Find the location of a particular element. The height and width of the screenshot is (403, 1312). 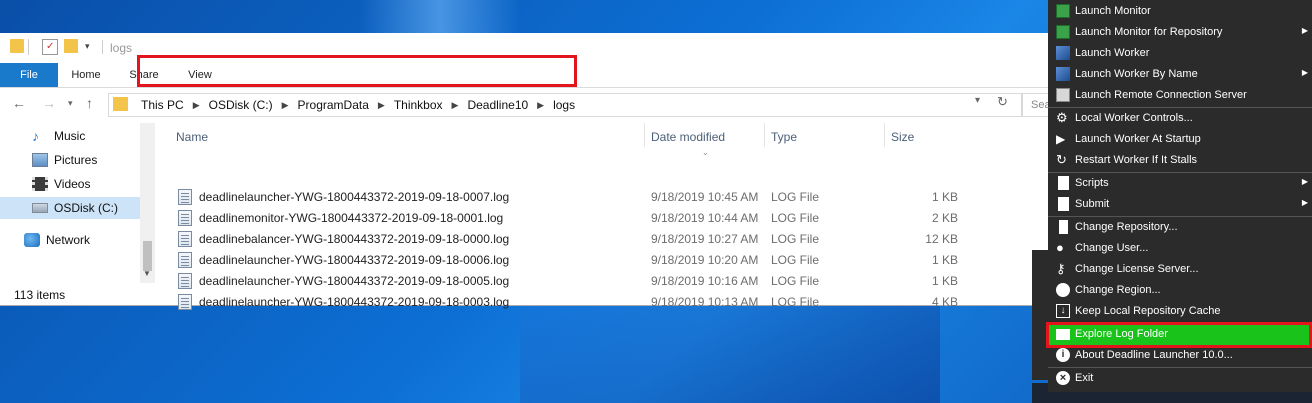

nav-item-osdisk: OSDisk (C:) is located at coordinates (70, 208).